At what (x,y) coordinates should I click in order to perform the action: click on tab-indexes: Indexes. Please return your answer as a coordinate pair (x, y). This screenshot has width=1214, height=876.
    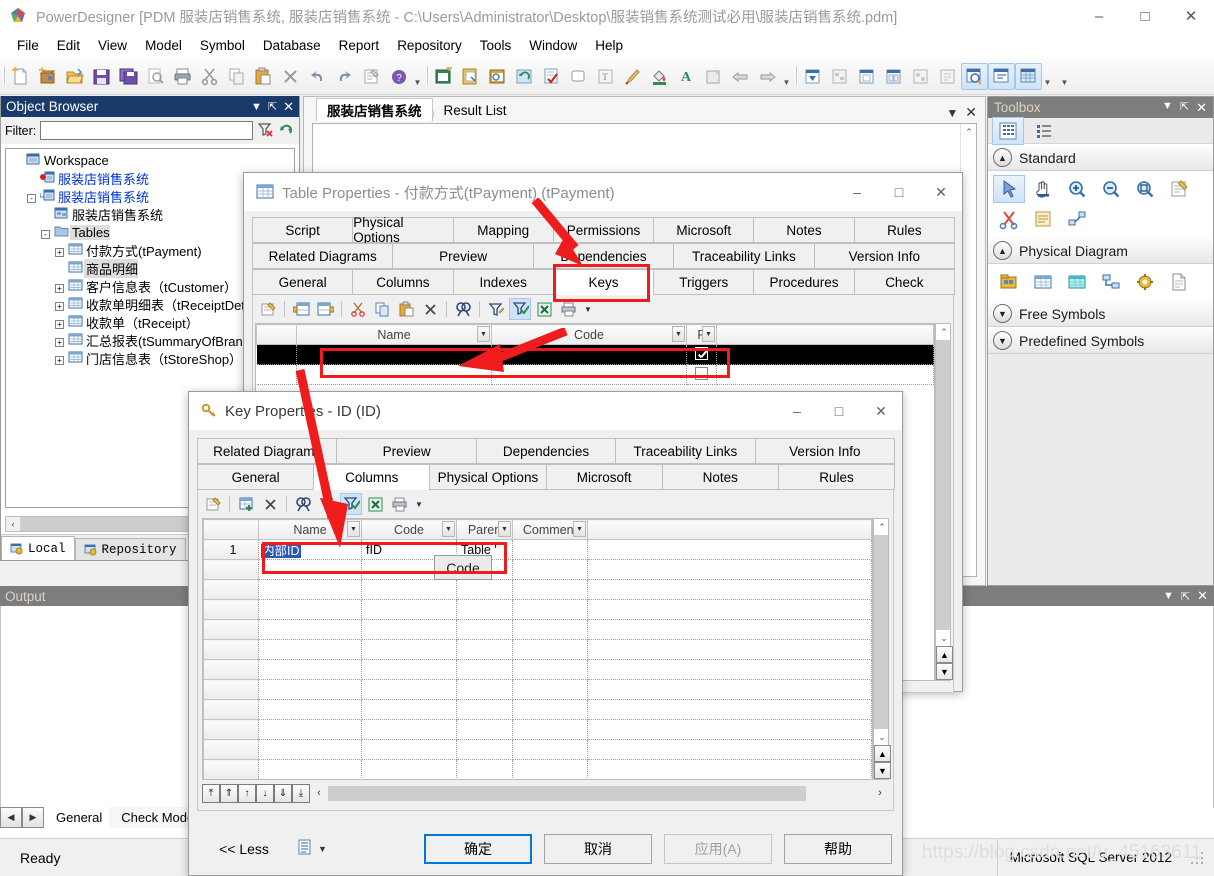
    Looking at the image, I should click on (503, 282).